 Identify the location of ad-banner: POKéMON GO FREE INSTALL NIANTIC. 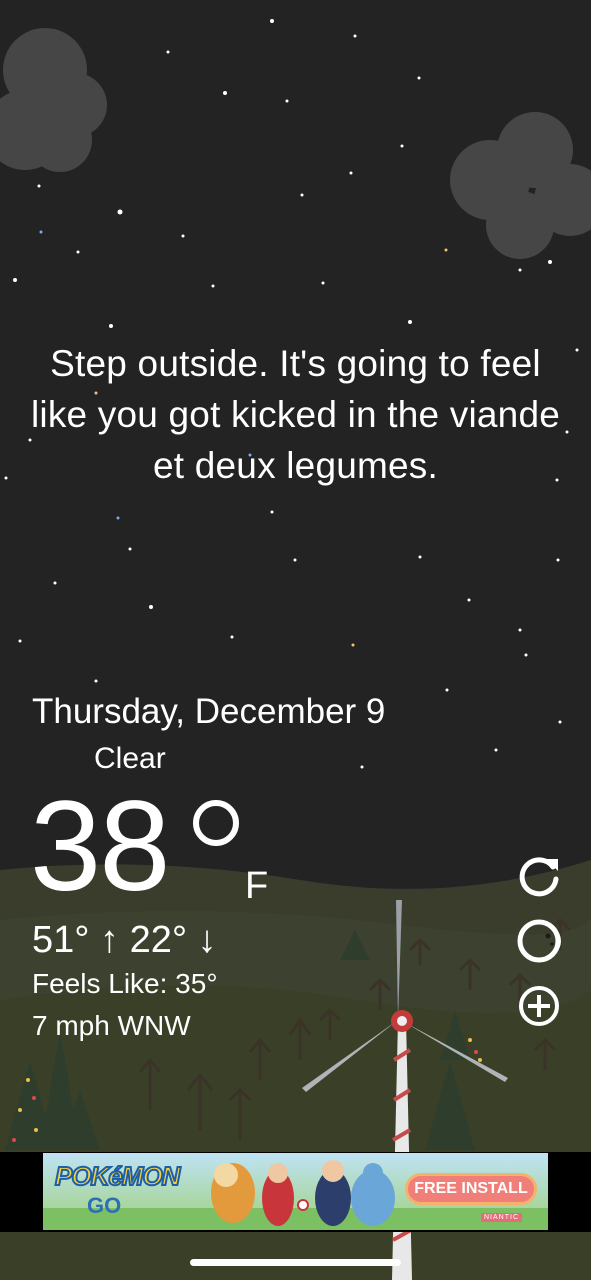
(295, 1191).